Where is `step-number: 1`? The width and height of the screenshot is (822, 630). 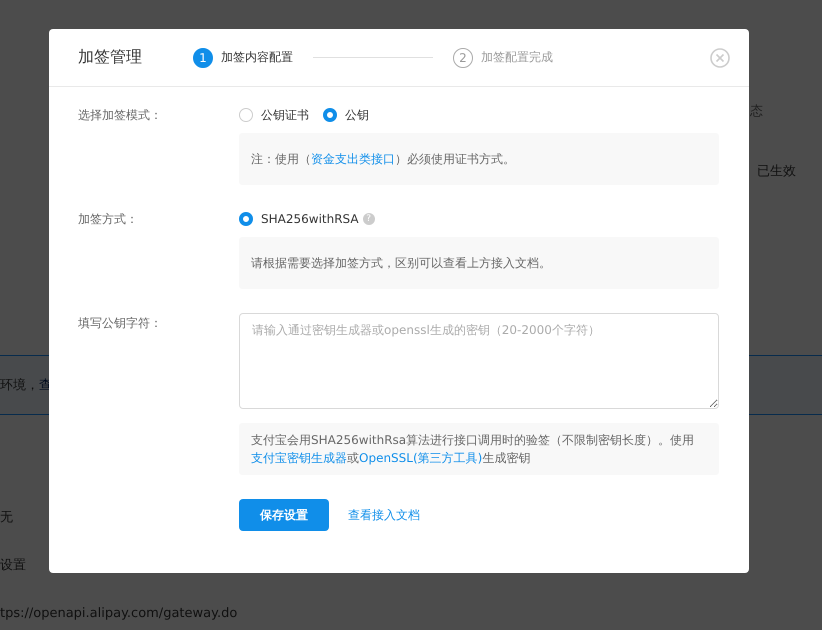 step-number: 1 is located at coordinates (203, 58).